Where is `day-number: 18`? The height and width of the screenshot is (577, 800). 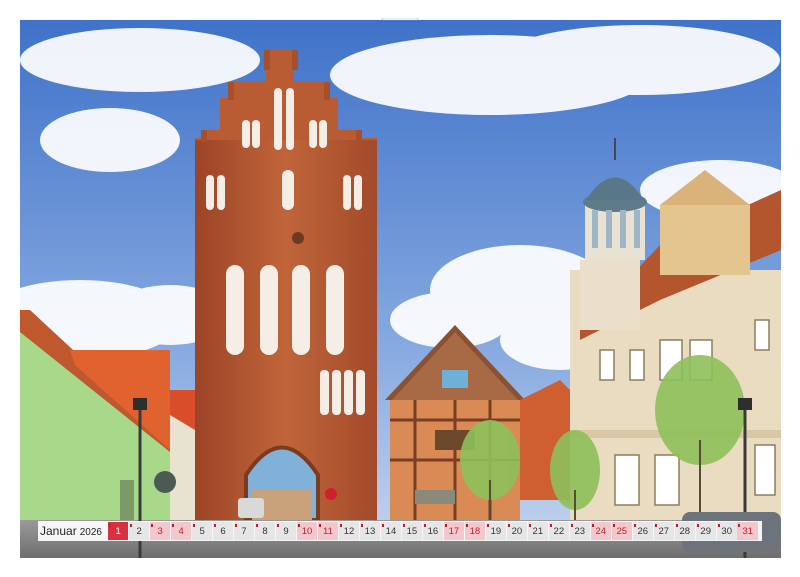 day-number: 18 is located at coordinates (475, 531).